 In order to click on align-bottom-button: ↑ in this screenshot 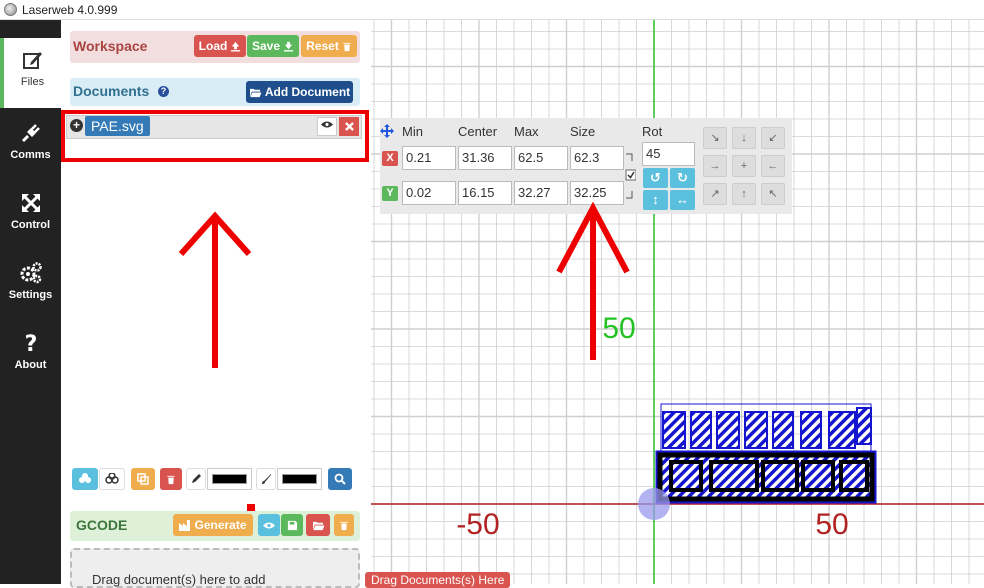, I will do `click(744, 194)`.